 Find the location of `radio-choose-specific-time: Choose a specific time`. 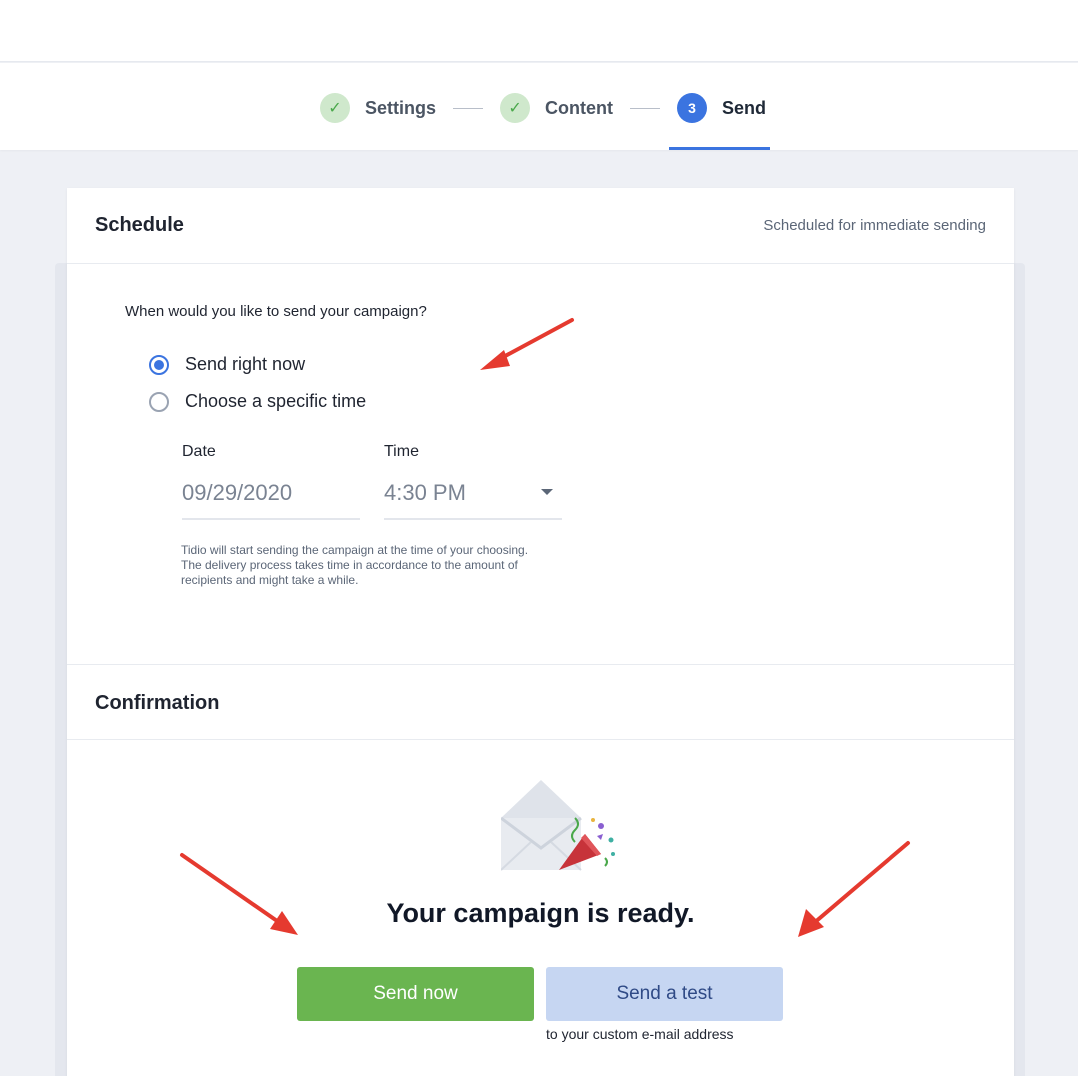

radio-choose-specific-time: Choose a specific time is located at coordinates (257, 401).